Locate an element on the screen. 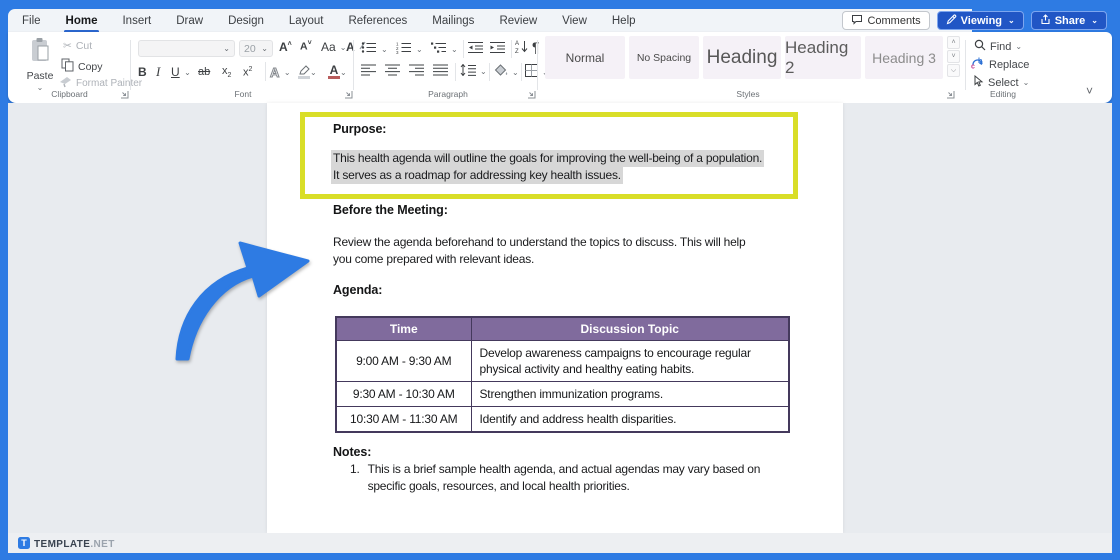  menu-tab-file: File is located at coordinates (31, 21).